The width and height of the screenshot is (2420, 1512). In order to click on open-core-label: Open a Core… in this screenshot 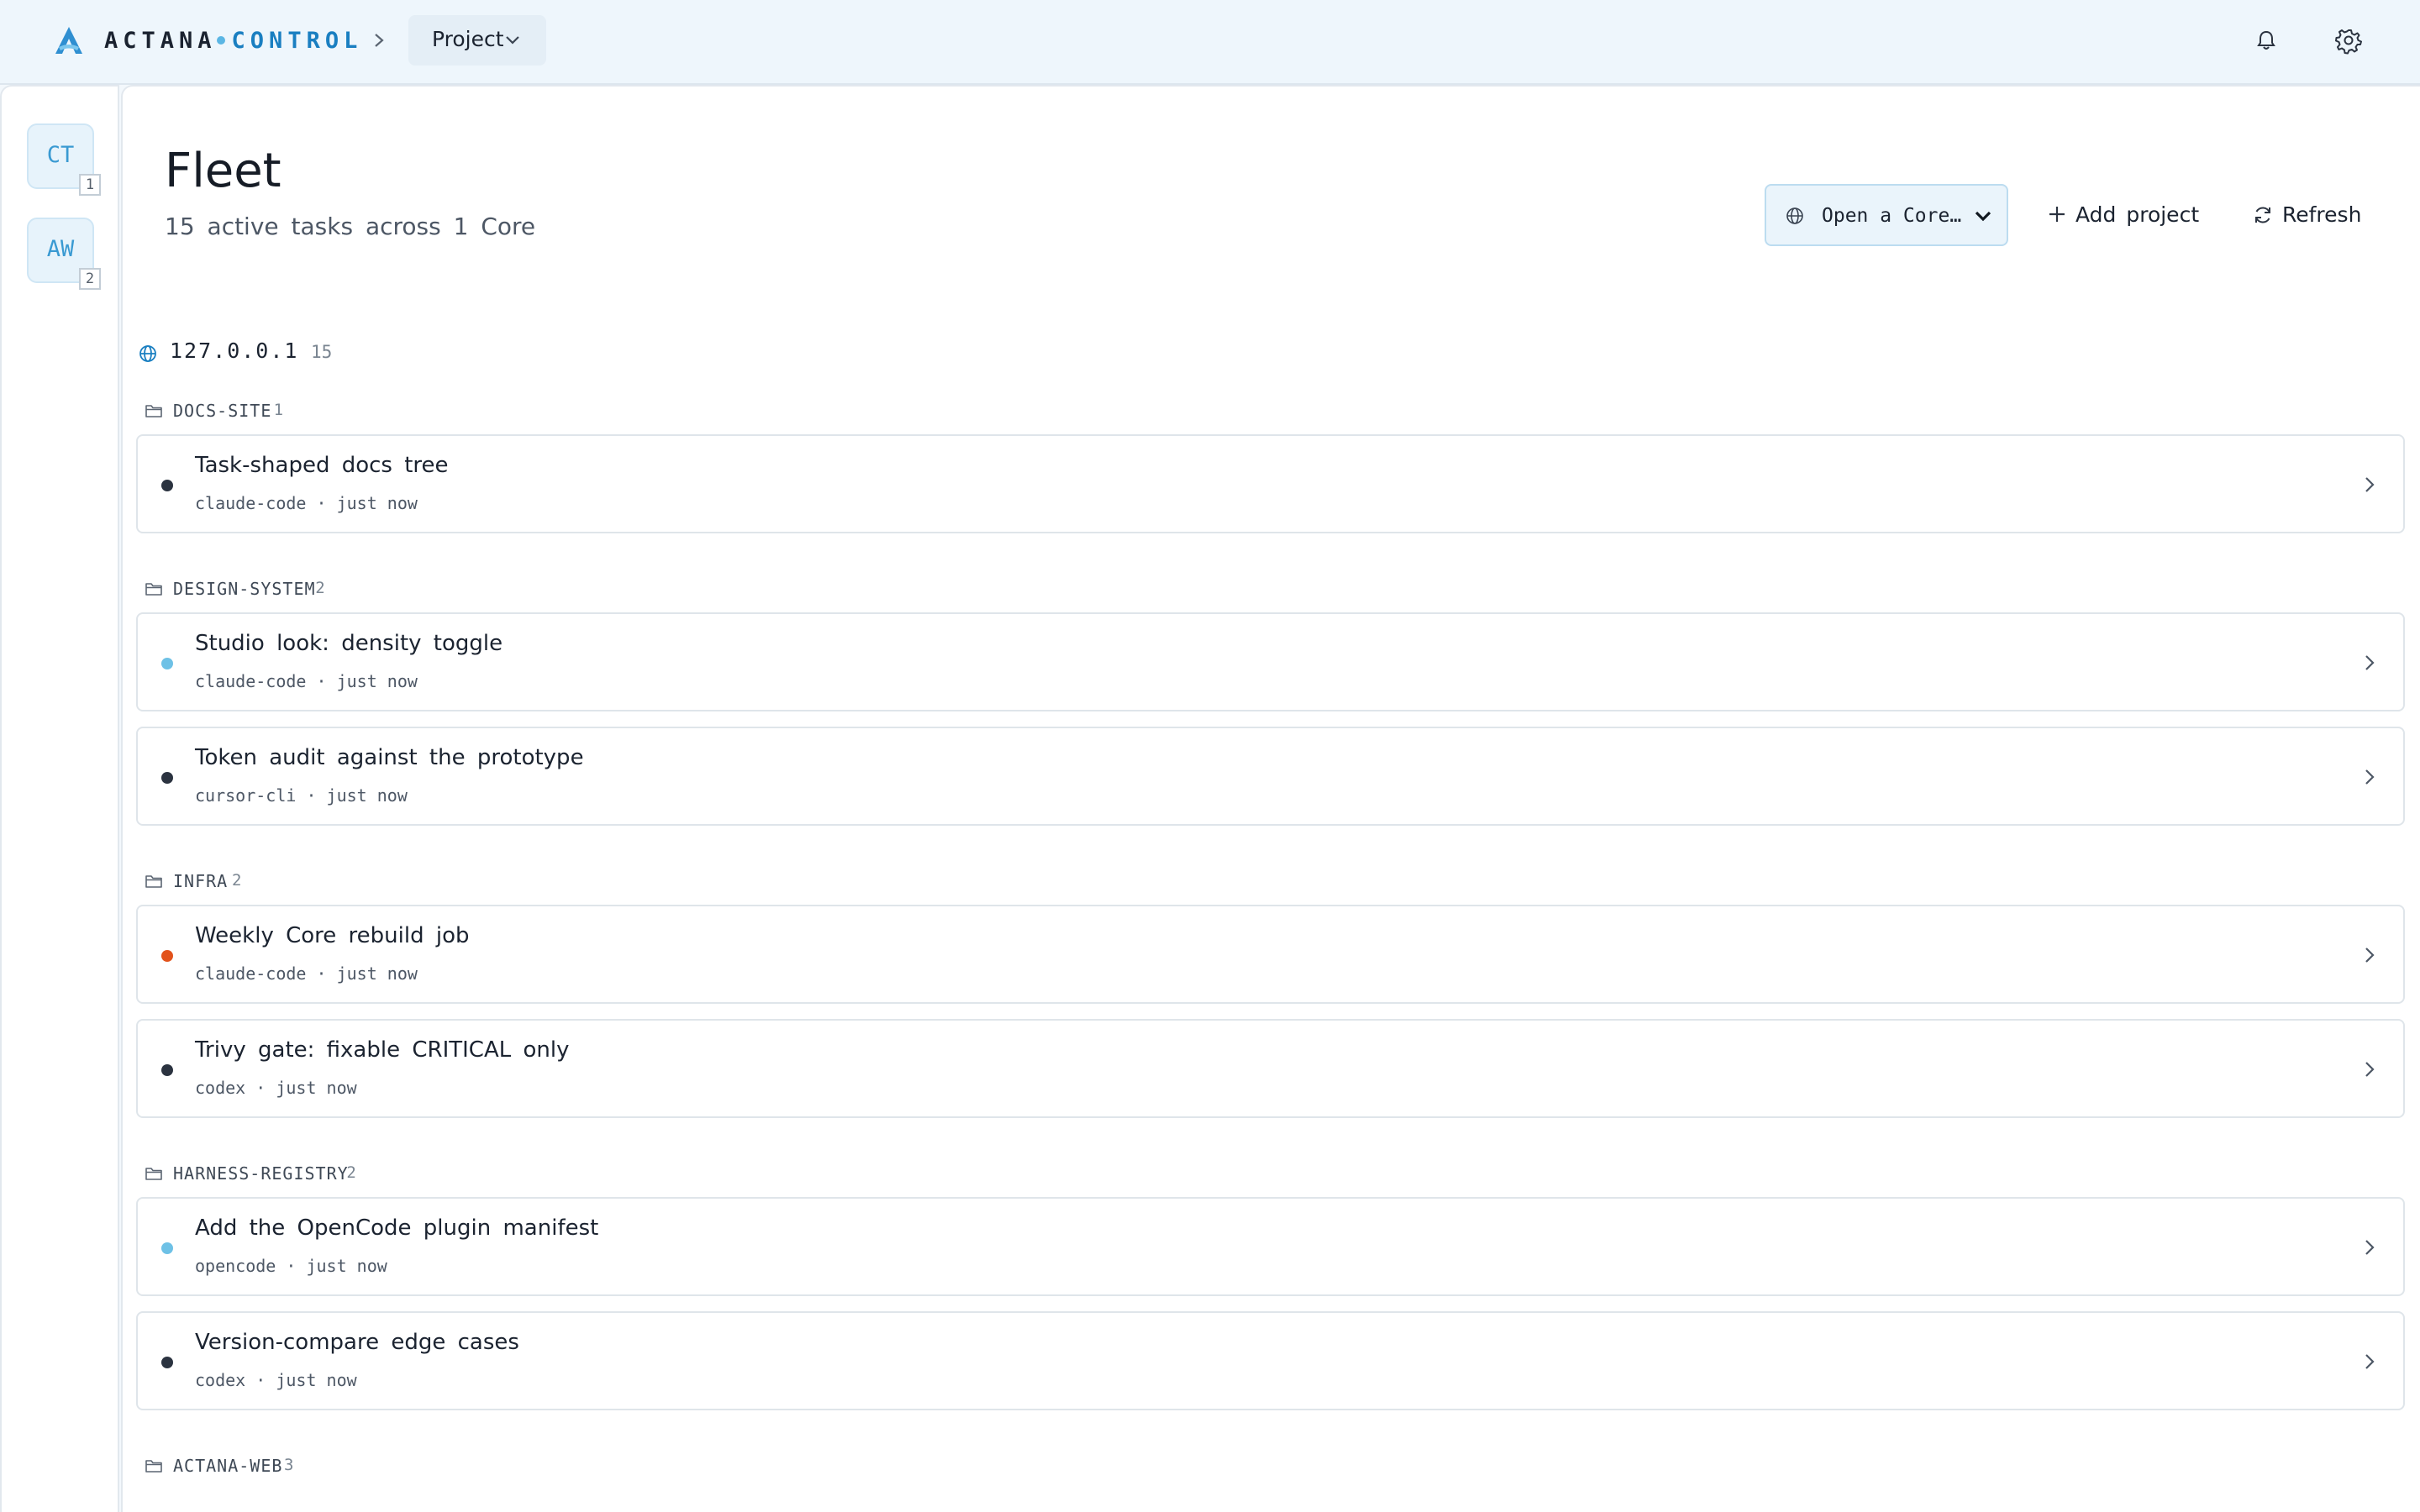, I will do `click(1892, 216)`.